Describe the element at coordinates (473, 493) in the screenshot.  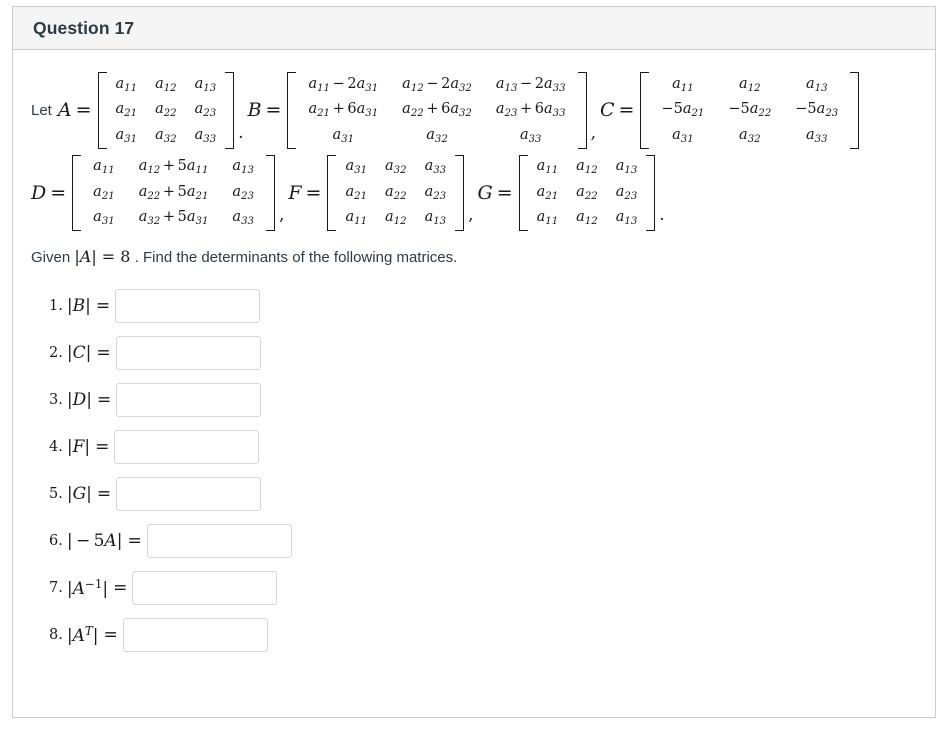
I see `answer-item-5: 5. |G| =` at that location.